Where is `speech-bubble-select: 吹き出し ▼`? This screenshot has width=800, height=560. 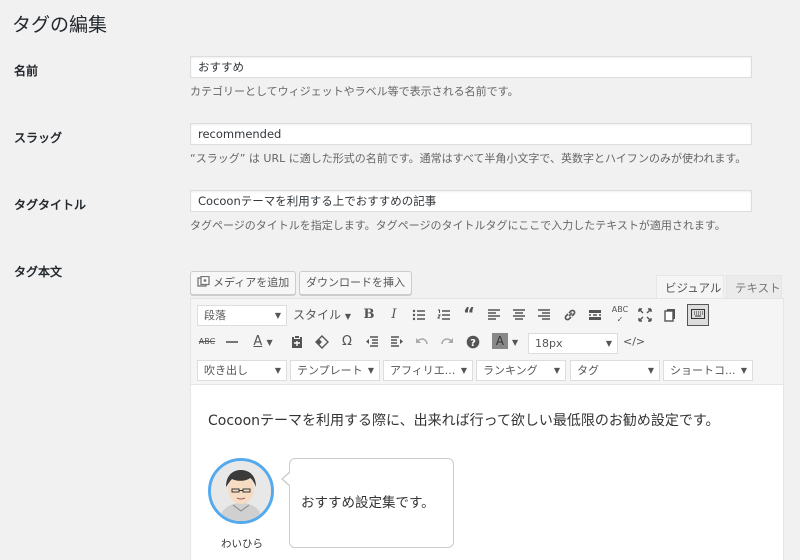 speech-bubble-select: 吹き出し ▼ is located at coordinates (242, 370).